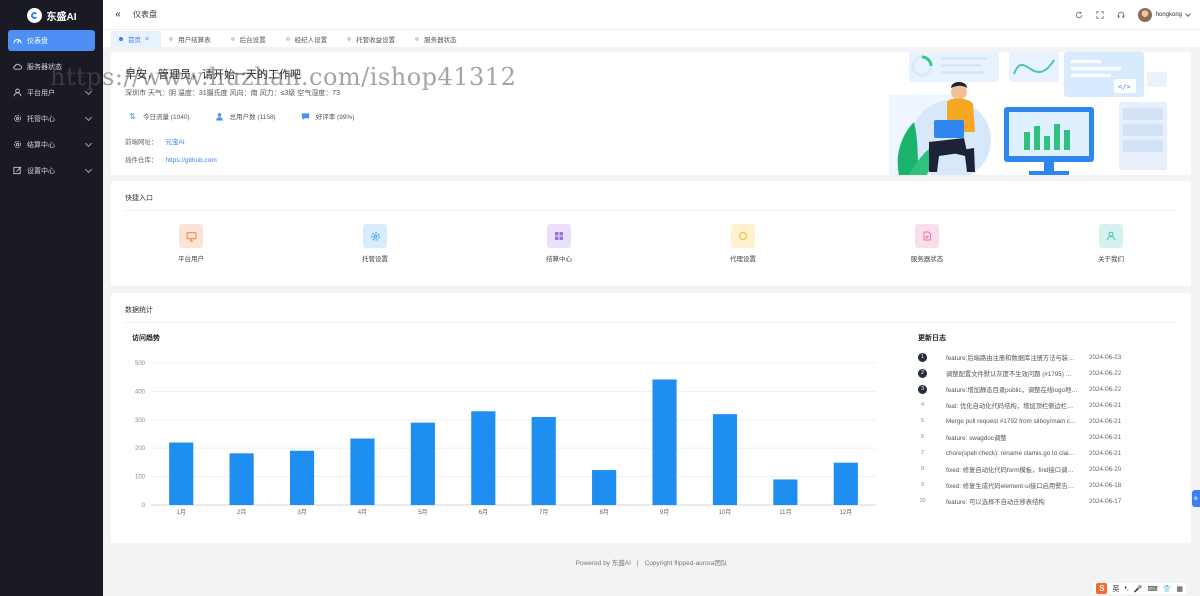  I want to click on username: hongkong, so click(1168, 15).